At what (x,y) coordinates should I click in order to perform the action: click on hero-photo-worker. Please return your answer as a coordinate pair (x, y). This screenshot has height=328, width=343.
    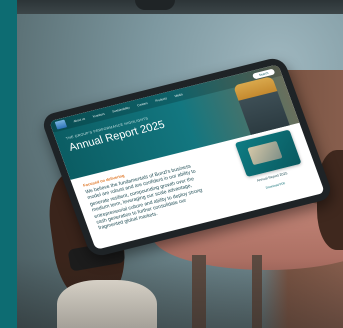
    Looking at the image, I should click on (261, 105).